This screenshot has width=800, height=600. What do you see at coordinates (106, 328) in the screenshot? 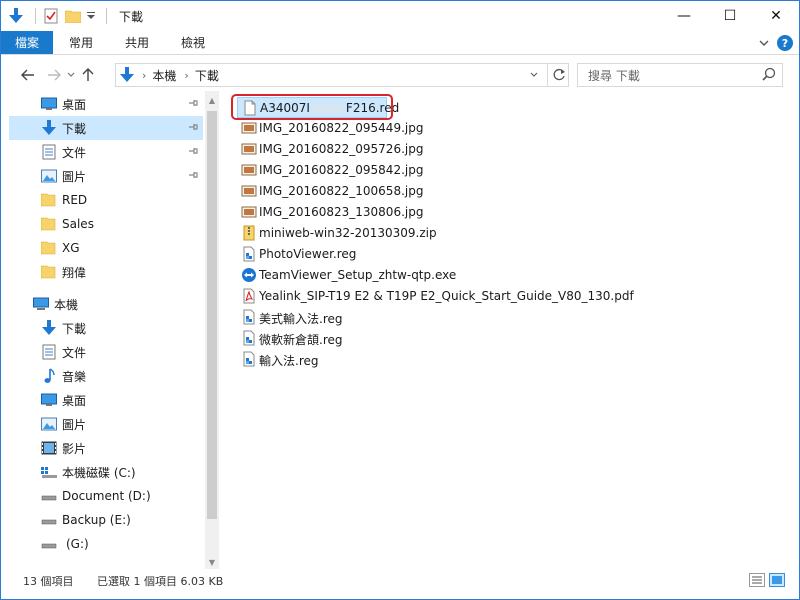
I see `sidebar-item-pc-downloads: 下載` at bounding box center [106, 328].